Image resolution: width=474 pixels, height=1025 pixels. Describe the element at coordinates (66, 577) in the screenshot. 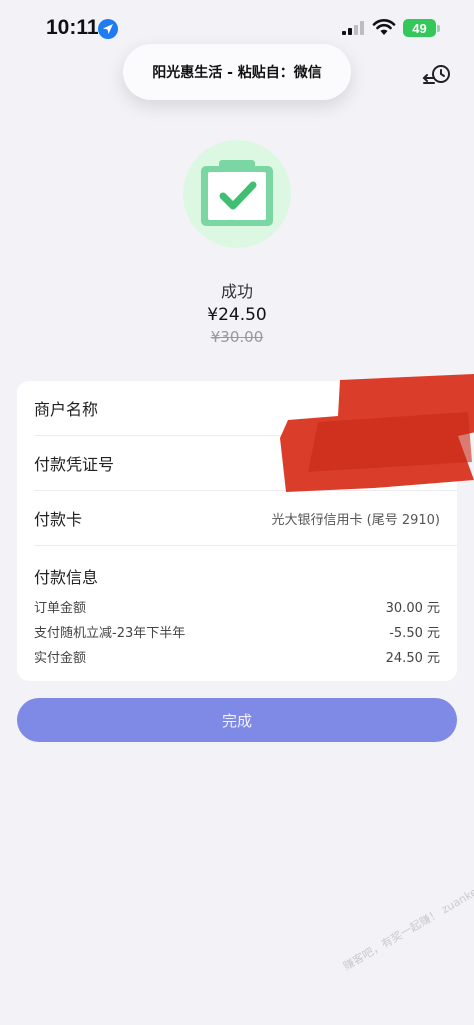

I see `payment-info-title: 付款信息` at that location.